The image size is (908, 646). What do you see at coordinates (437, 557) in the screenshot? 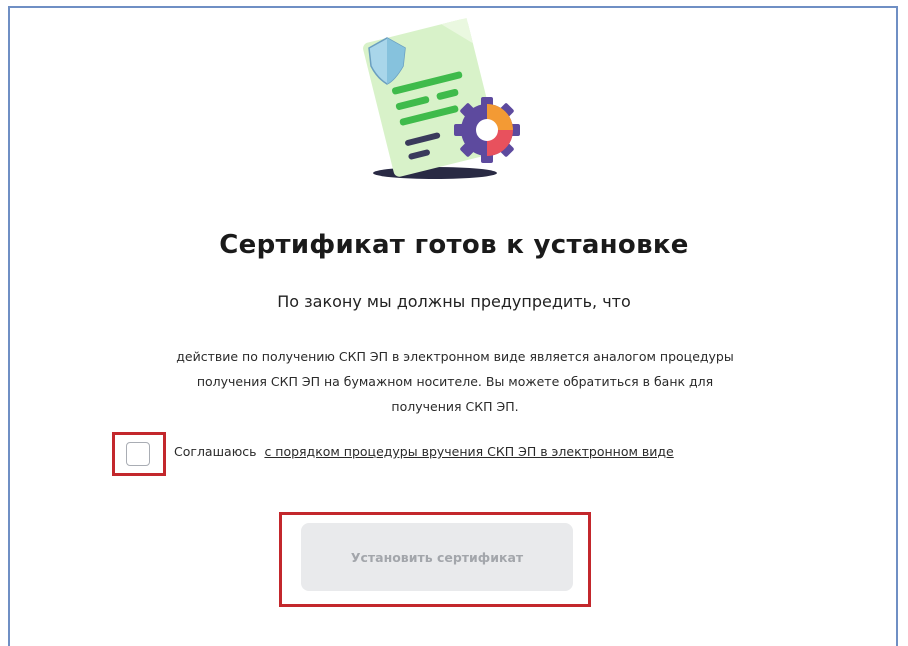
I see `install-certificate-button: Установить сертификат` at bounding box center [437, 557].